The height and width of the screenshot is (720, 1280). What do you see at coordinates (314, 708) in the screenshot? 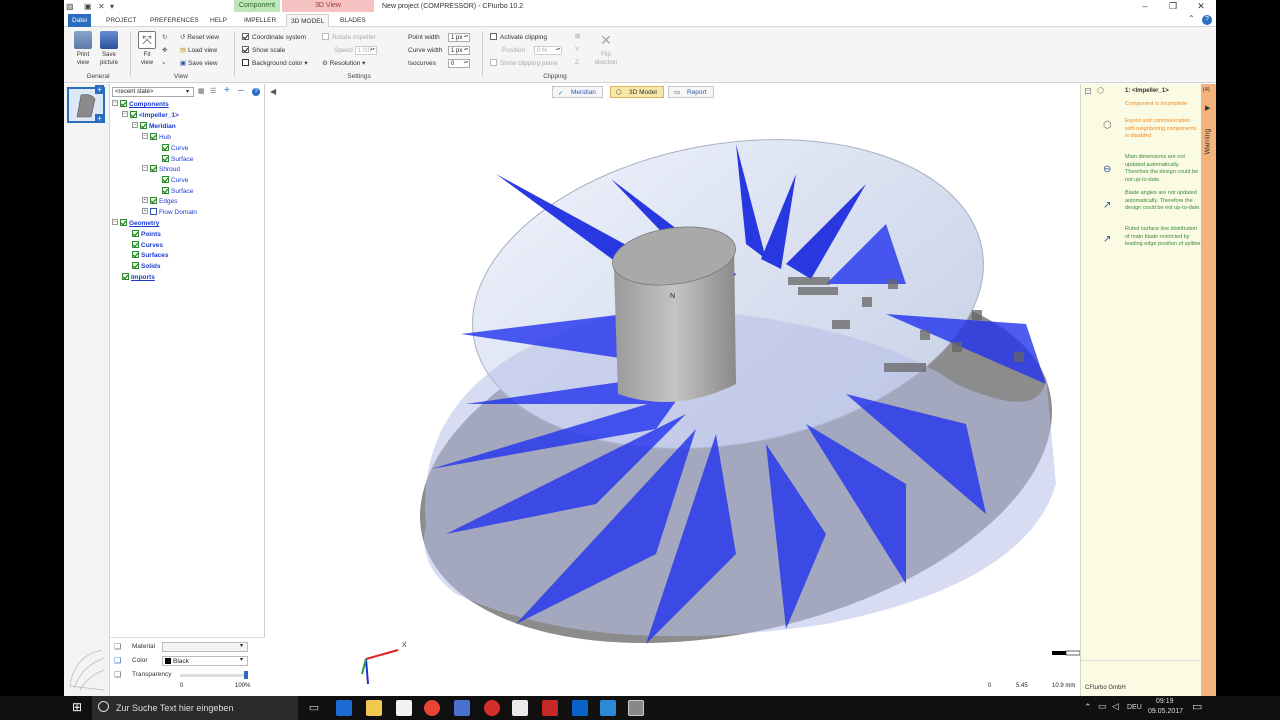
I see `task-view-icon: ▭` at bounding box center [314, 708].